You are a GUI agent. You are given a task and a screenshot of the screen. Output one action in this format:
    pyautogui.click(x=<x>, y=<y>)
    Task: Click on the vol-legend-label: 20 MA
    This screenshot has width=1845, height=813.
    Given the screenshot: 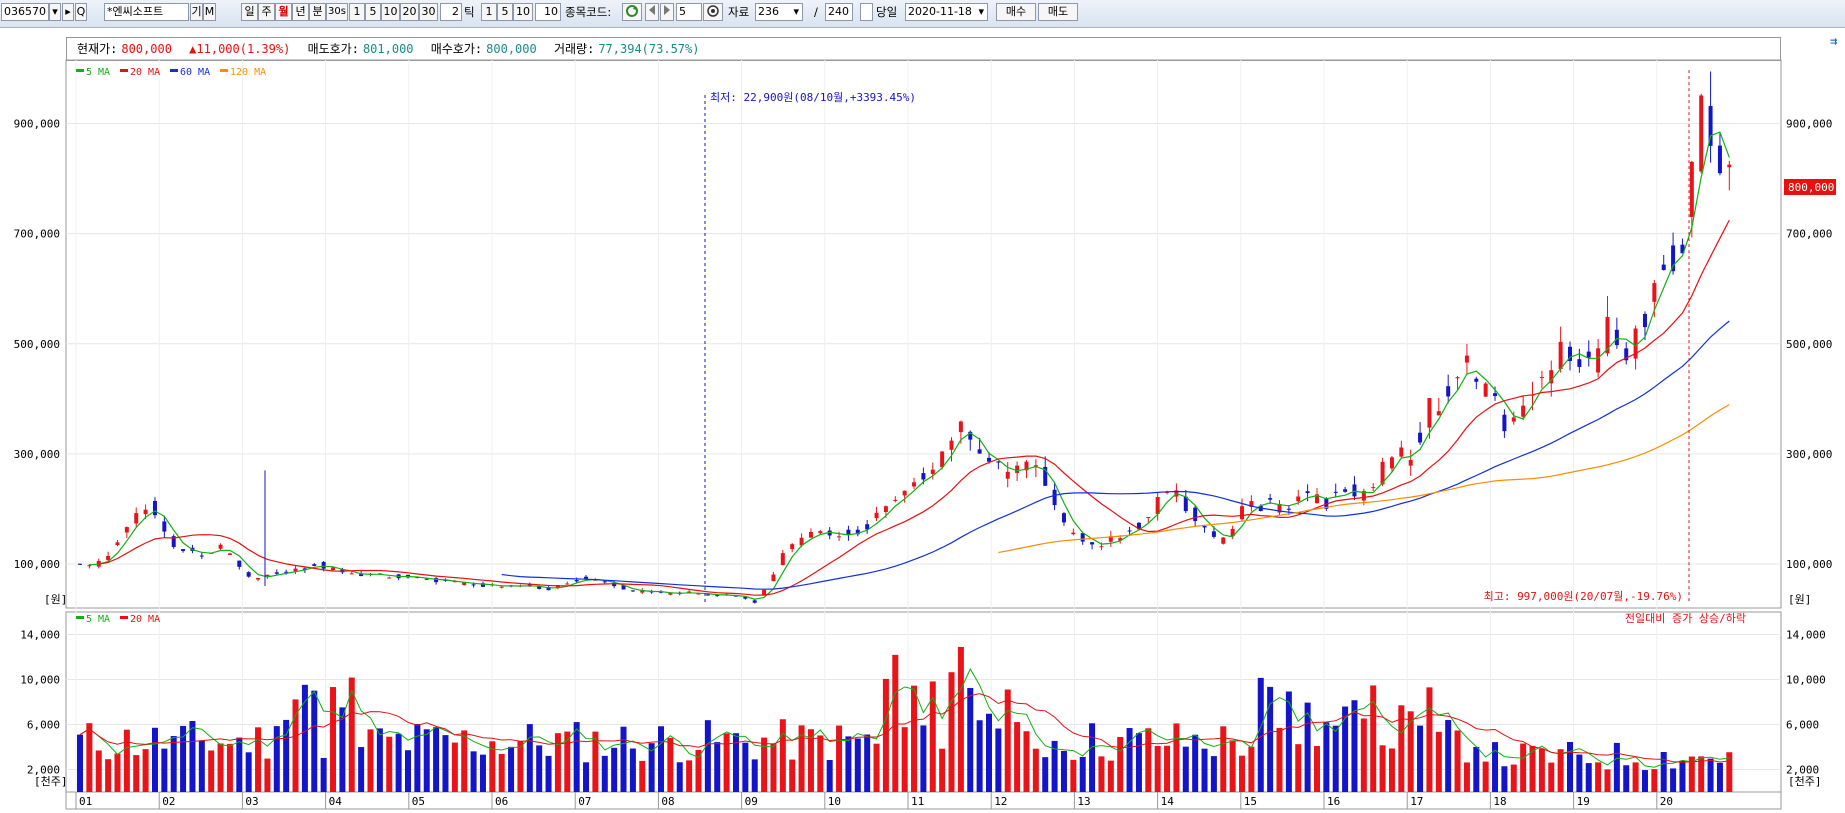 What is the action you would take?
    pyautogui.click(x=145, y=619)
    